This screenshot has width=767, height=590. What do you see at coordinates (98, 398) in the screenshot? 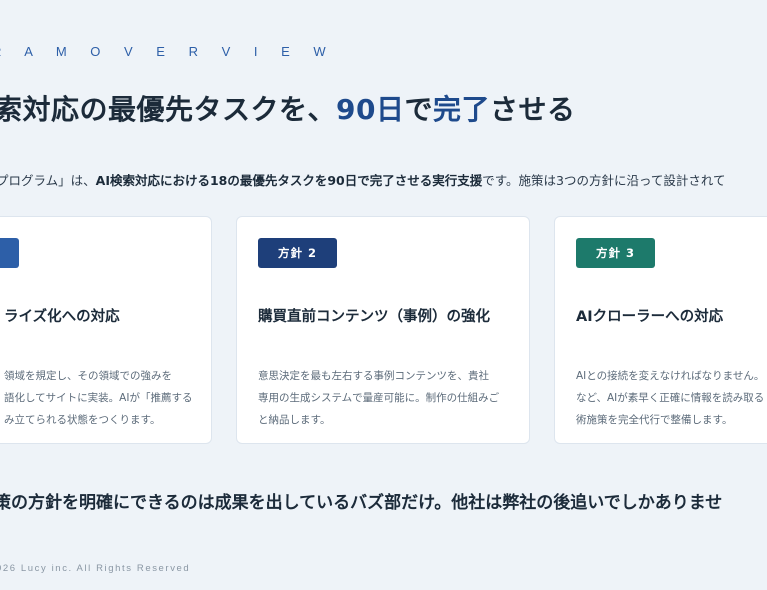
I see `policy-body-line: 語化してサイトに実装。AIが「推薦する` at bounding box center [98, 398].